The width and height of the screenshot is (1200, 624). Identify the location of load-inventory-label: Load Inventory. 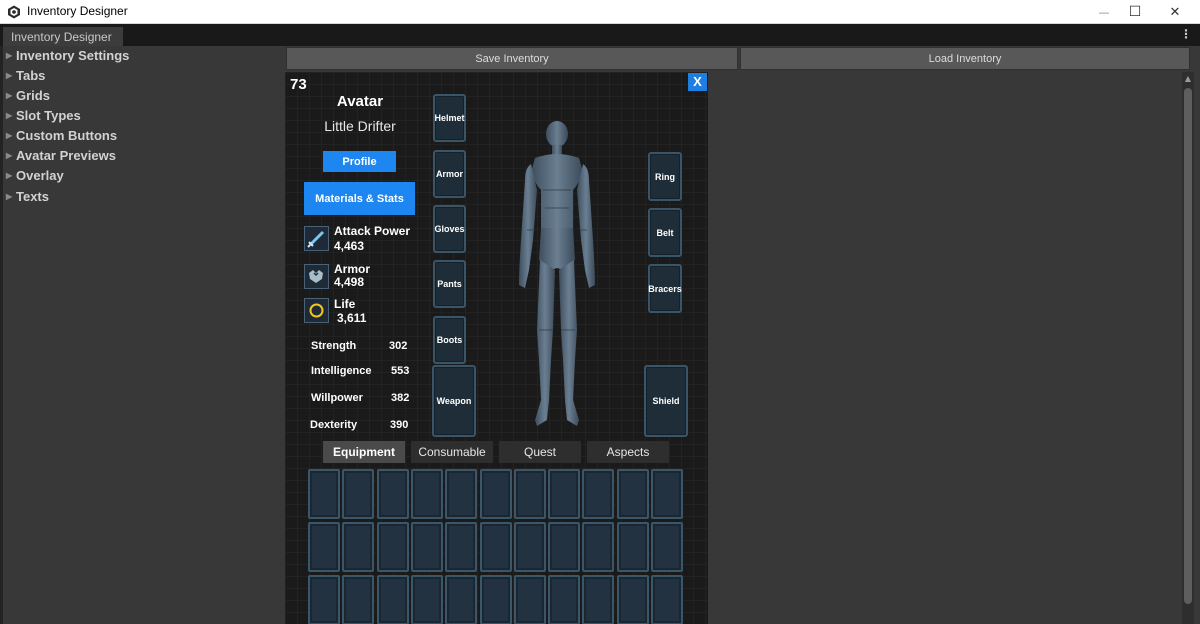
(965, 58).